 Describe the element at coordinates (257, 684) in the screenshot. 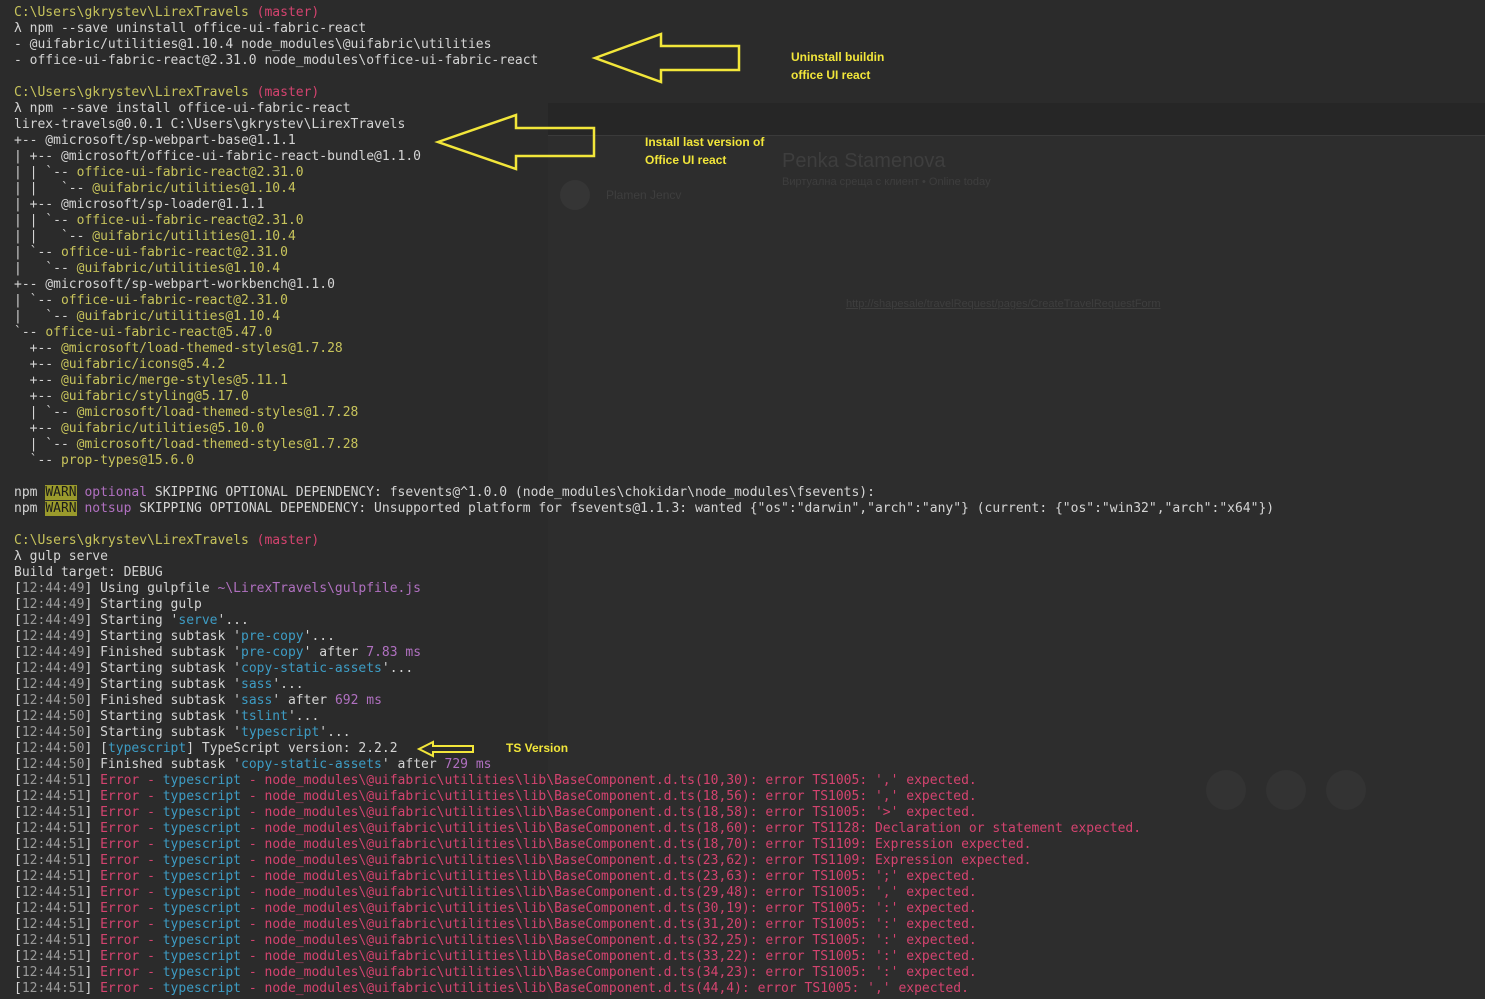

I see `terminal-cyan-text: sass` at that location.